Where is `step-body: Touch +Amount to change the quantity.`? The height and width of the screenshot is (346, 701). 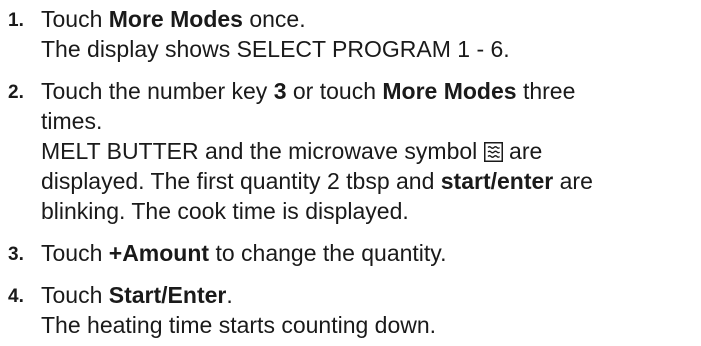 step-body: Touch +Amount to change the quantity. is located at coordinates (369, 253).